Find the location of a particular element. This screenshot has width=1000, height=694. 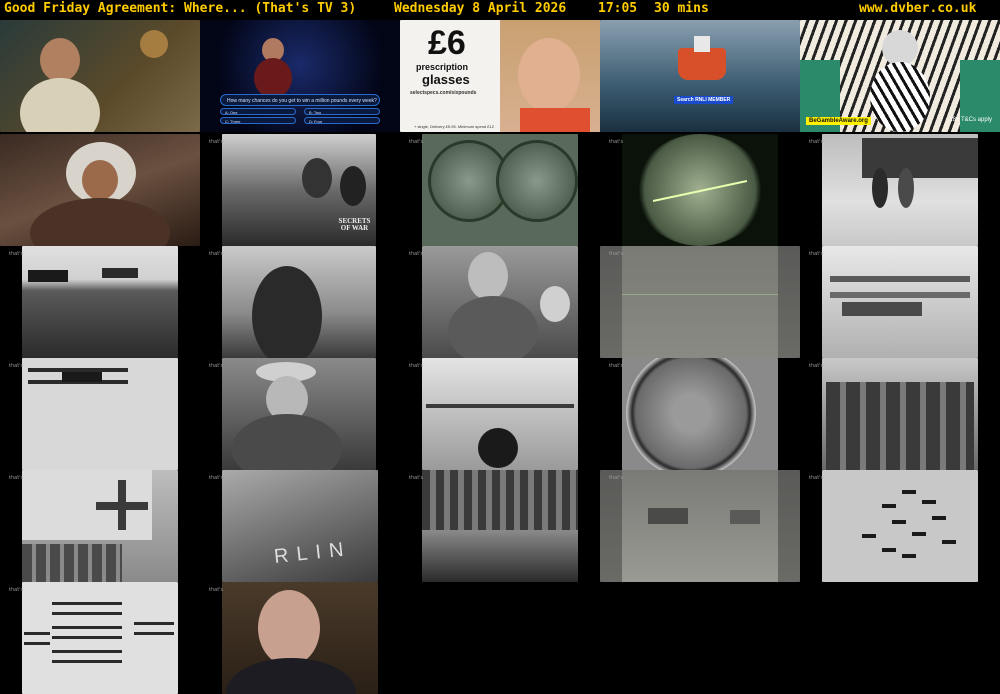

ad-url: selectspecs.com/sixpounds is located at coordinates (443, 93).